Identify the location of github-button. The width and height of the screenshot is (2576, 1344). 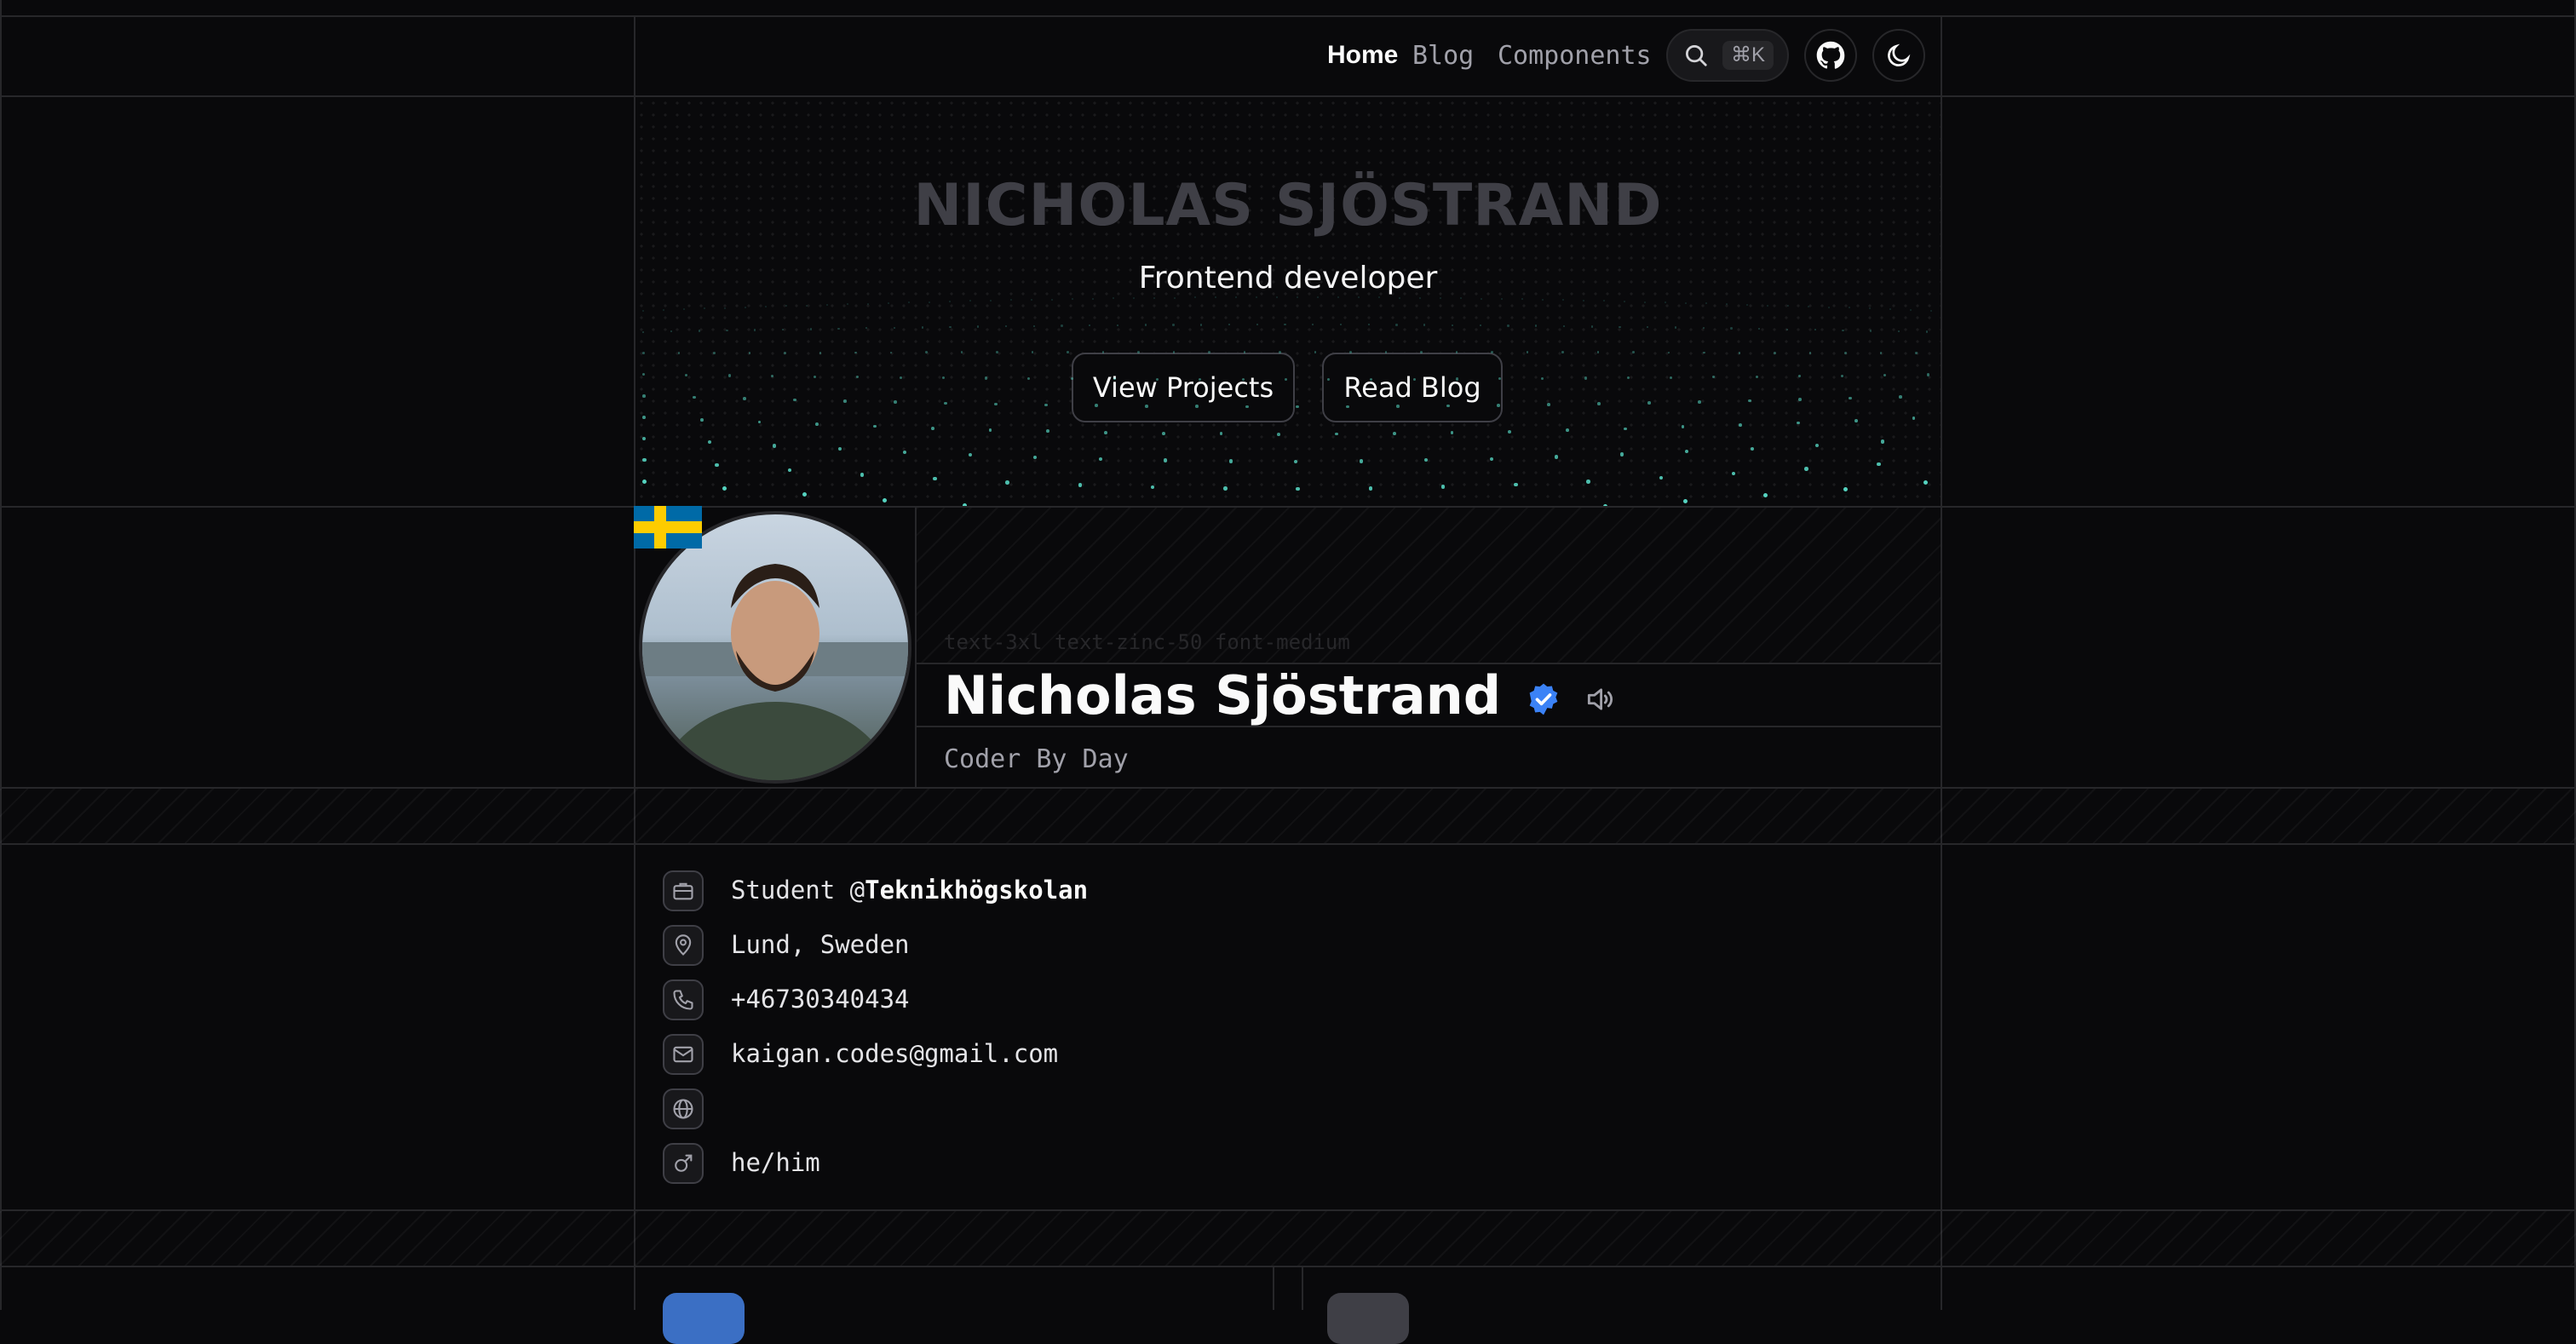
(1830, 55).